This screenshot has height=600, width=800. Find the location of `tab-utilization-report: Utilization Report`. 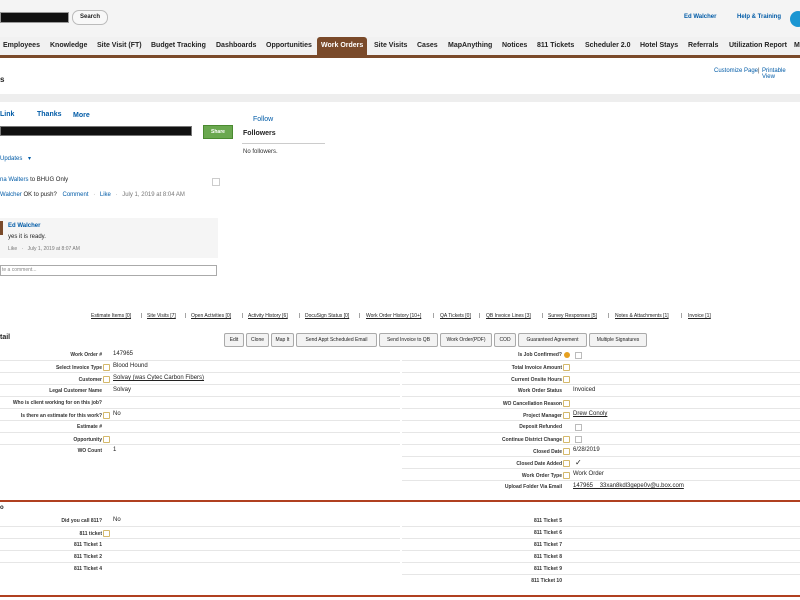

tab-utilization-report: Utilization Report is located at coordinates (758, 46).